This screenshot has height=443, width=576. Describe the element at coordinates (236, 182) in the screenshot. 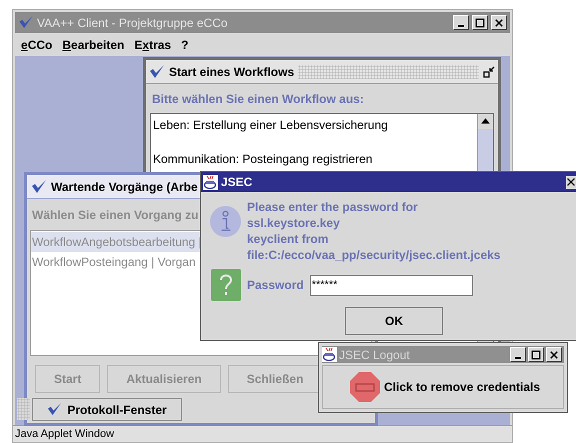

I see `window-title: JSEC` at that location.